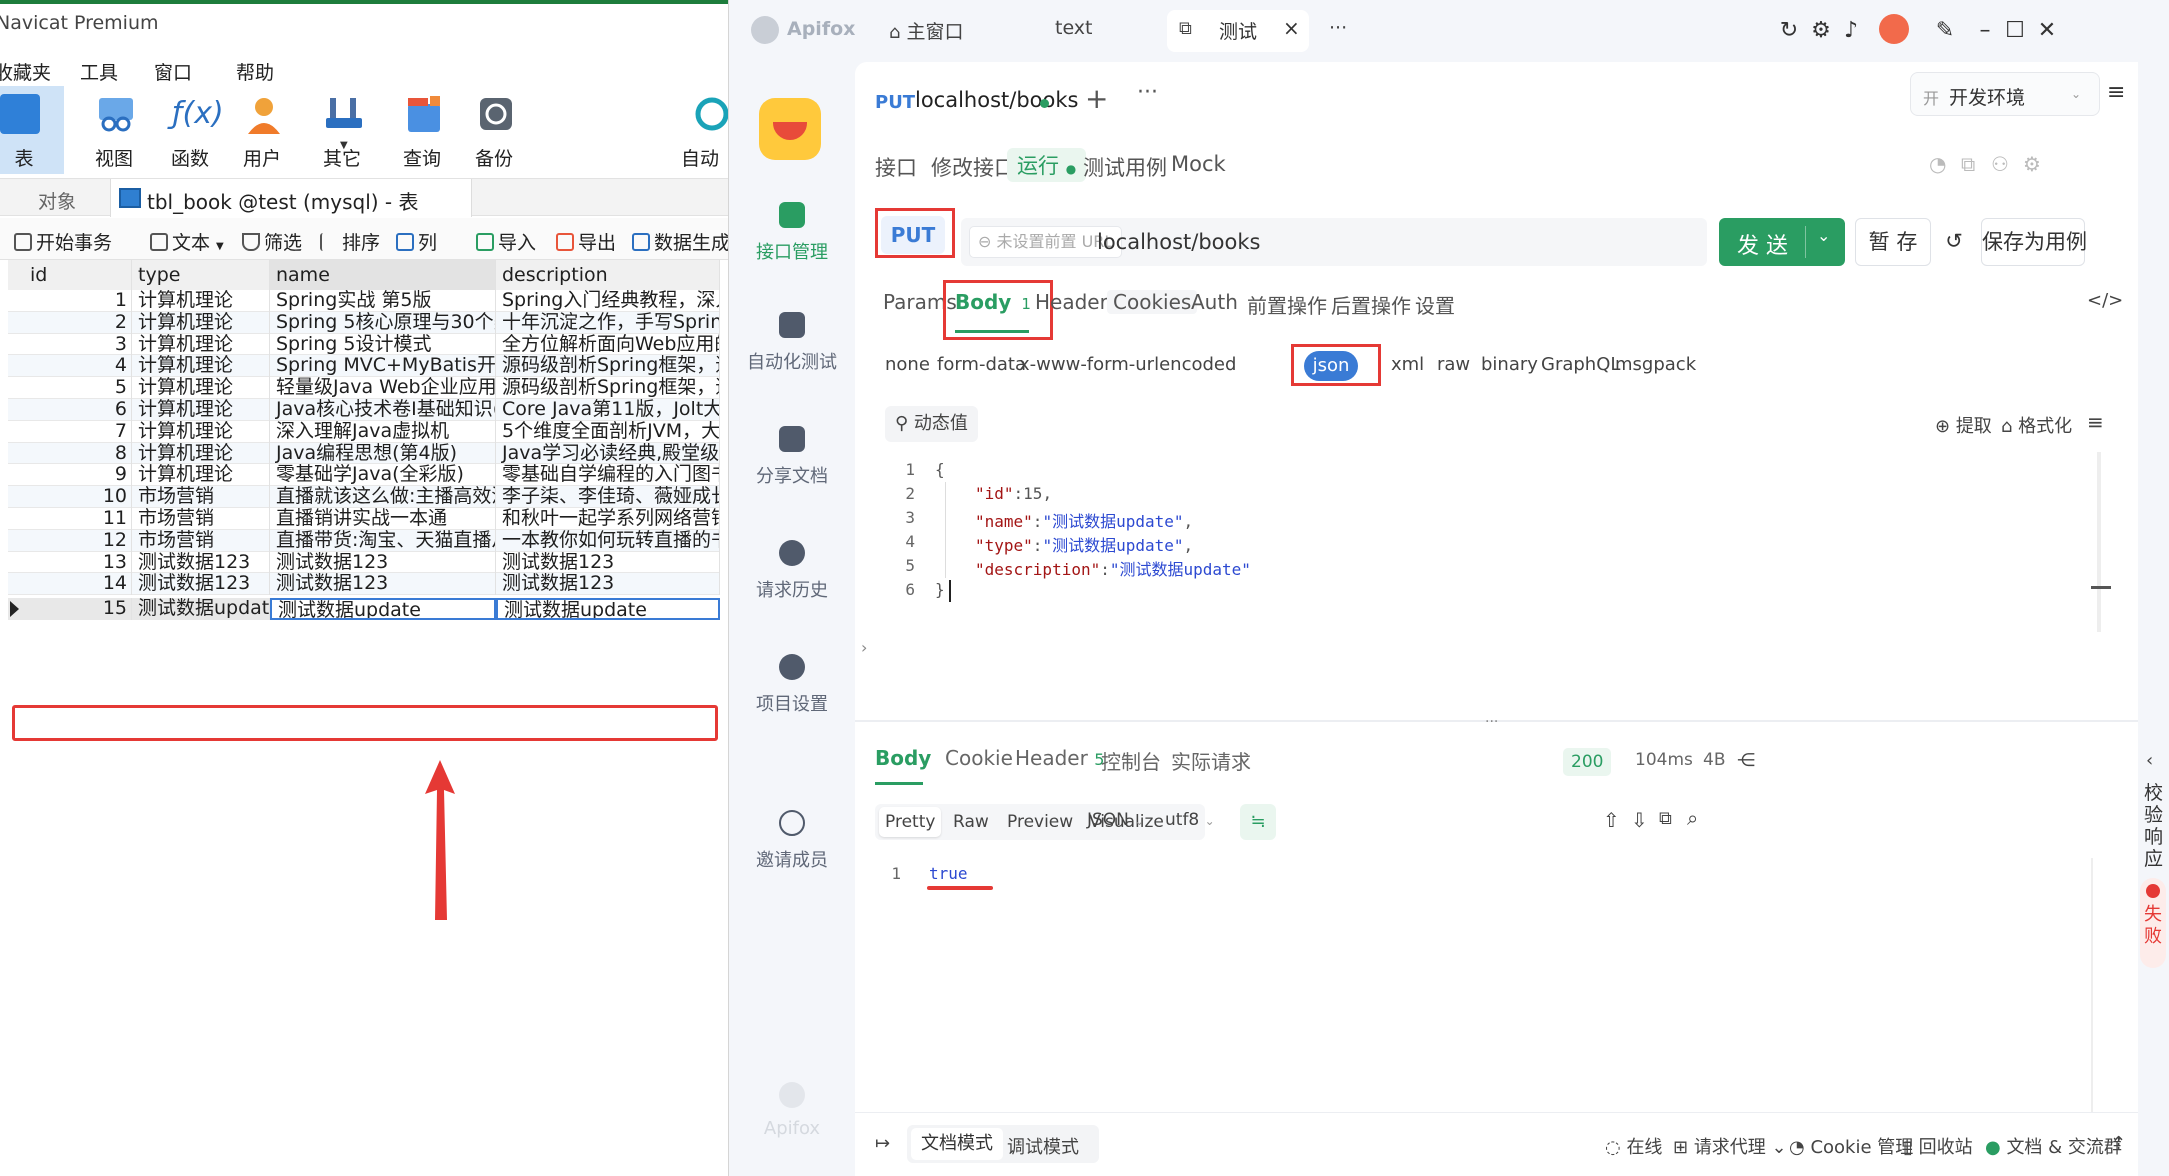 The image size is (2169, 1176). I want to click on validation-result-badge: 失败, so click(2153, 923).